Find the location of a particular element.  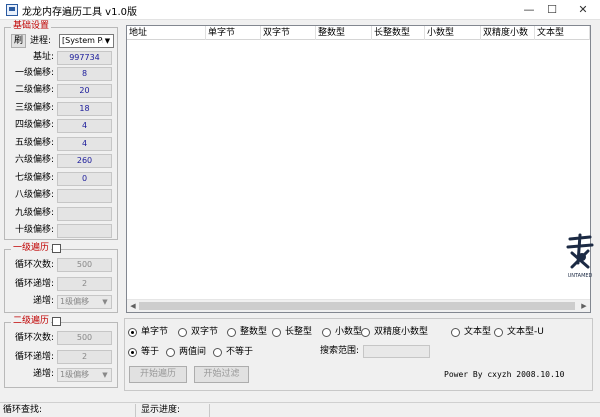

level2-increment-value: 1级偏移 is located at coordinates (75, 374).